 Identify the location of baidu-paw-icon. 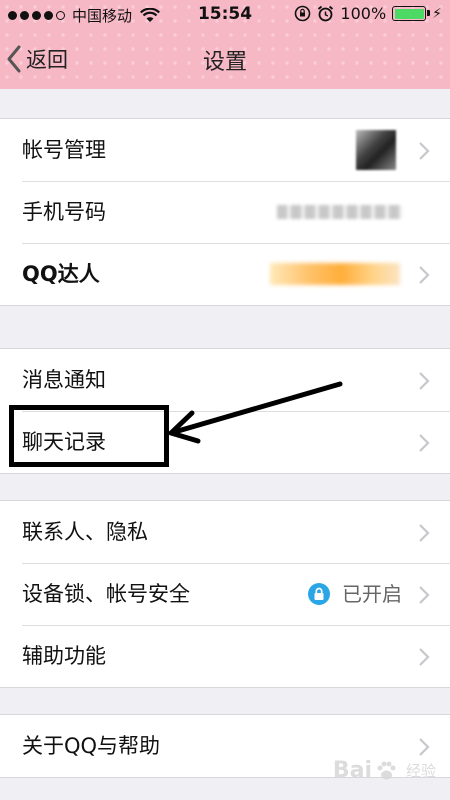
(386, 770).